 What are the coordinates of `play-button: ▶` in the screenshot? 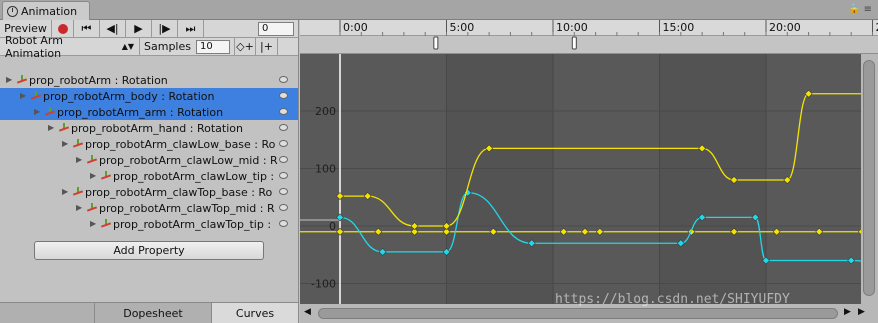 It's located at (139, 28).